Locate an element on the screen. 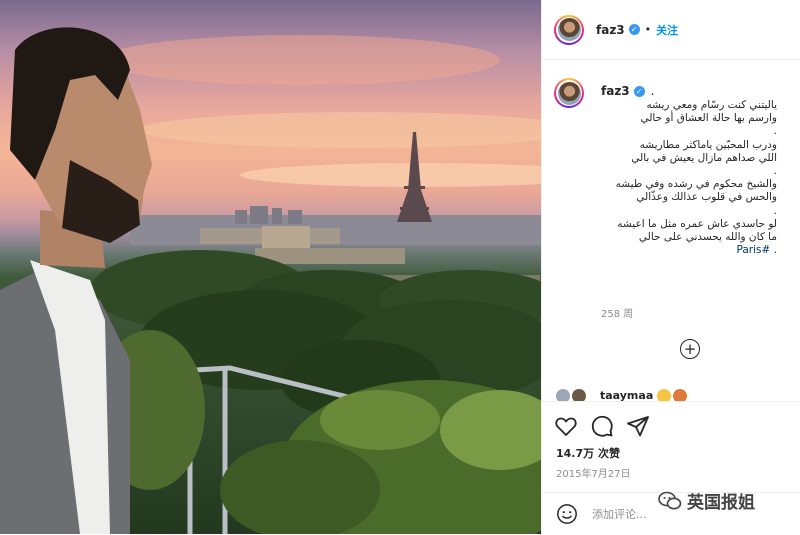 The image size is (800, 535). post-header: faz3 ✓ • 关注 is located at coordinates (671, 30).